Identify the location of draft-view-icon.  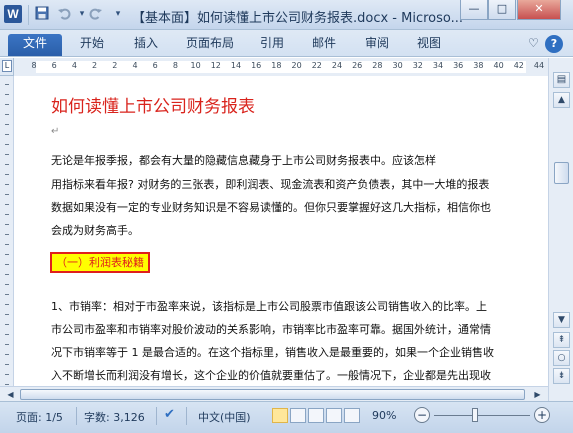
(352, 415).